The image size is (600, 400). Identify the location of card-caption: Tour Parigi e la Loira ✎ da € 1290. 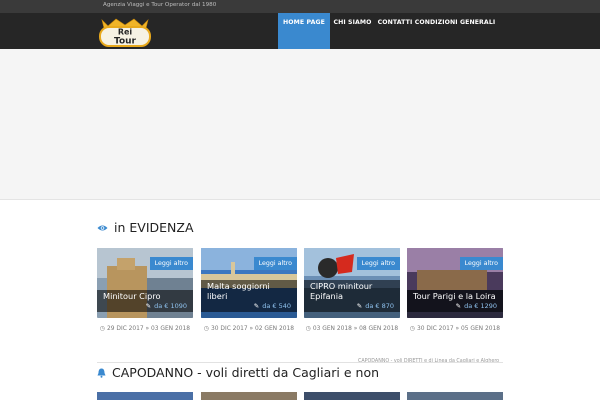
(455, 300).